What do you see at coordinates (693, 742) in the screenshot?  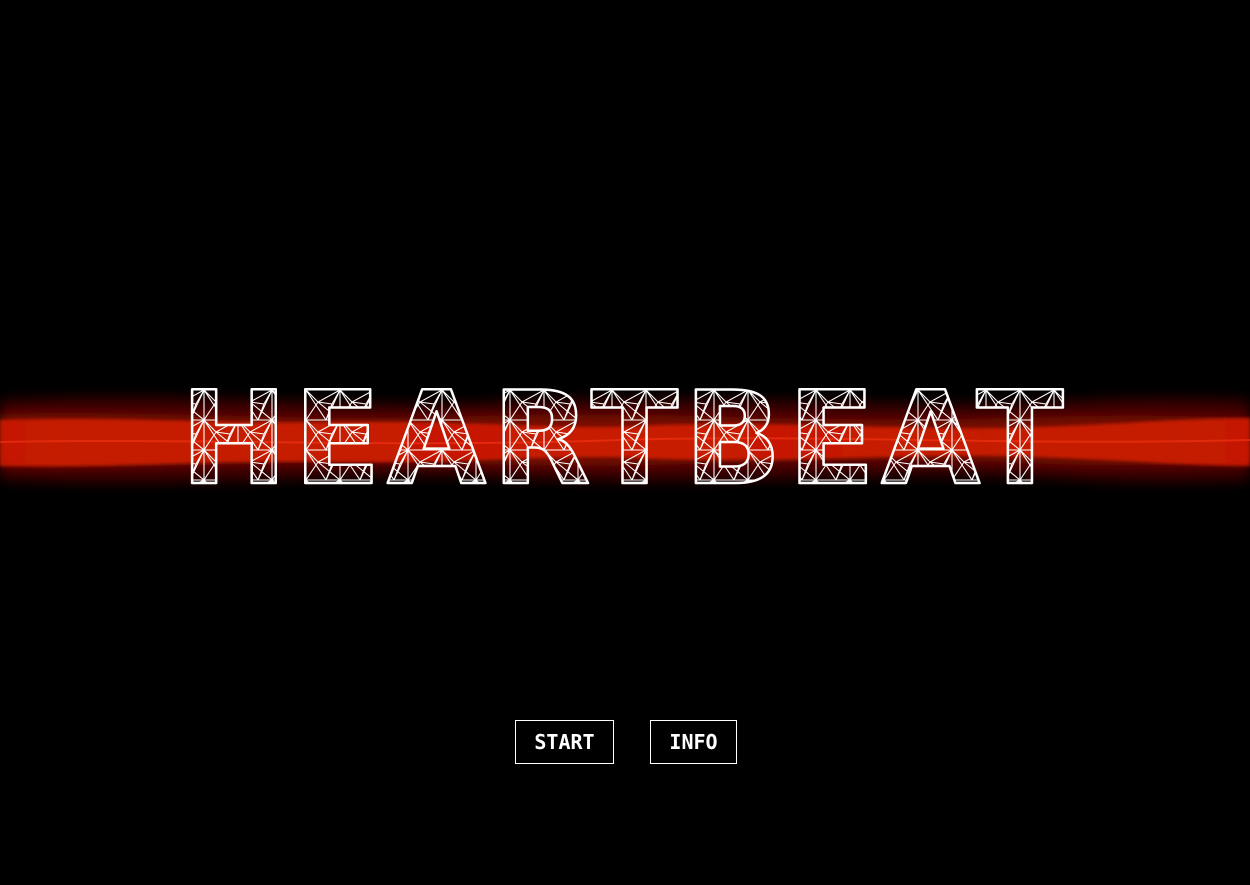 I see `info-button: INFO` at bounding box center [693, 742].